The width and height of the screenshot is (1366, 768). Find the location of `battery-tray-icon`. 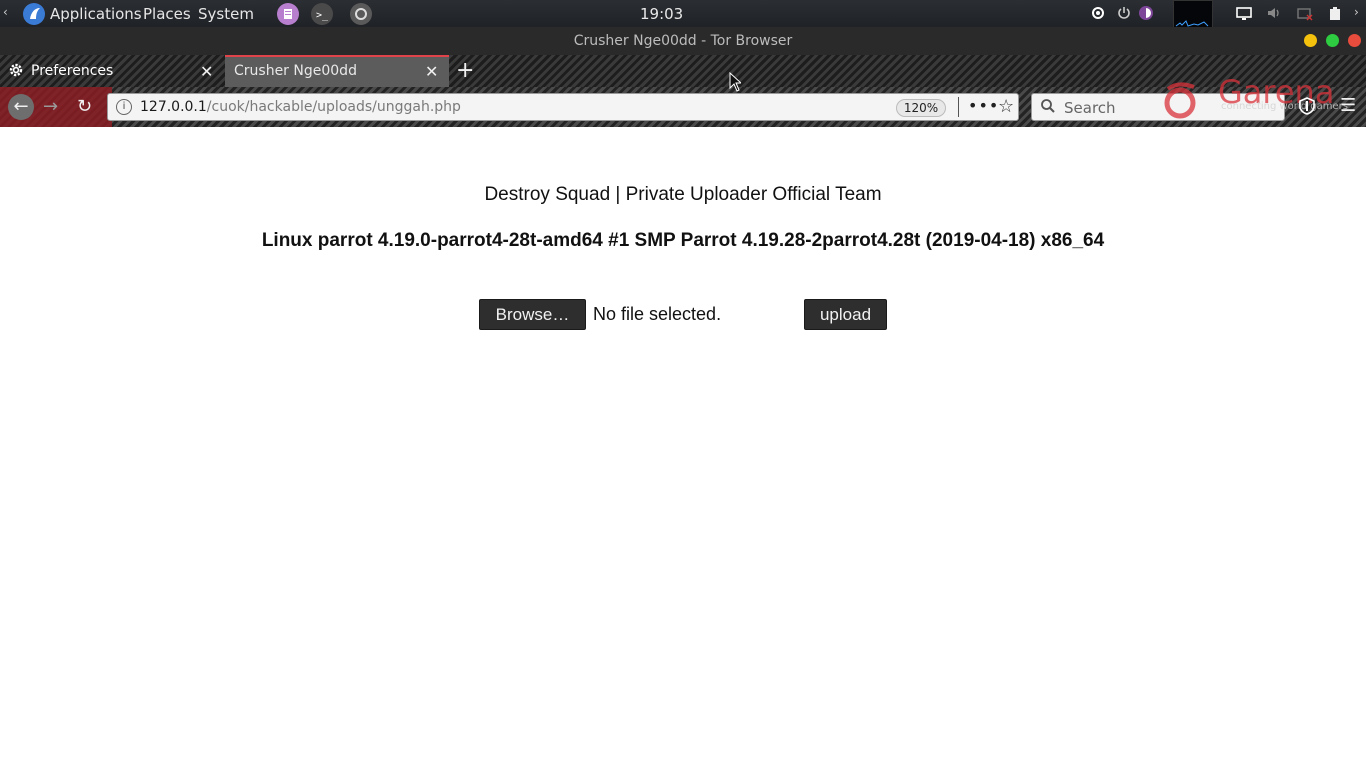

battery-tray-icon is located at coordinates (1335, 13).